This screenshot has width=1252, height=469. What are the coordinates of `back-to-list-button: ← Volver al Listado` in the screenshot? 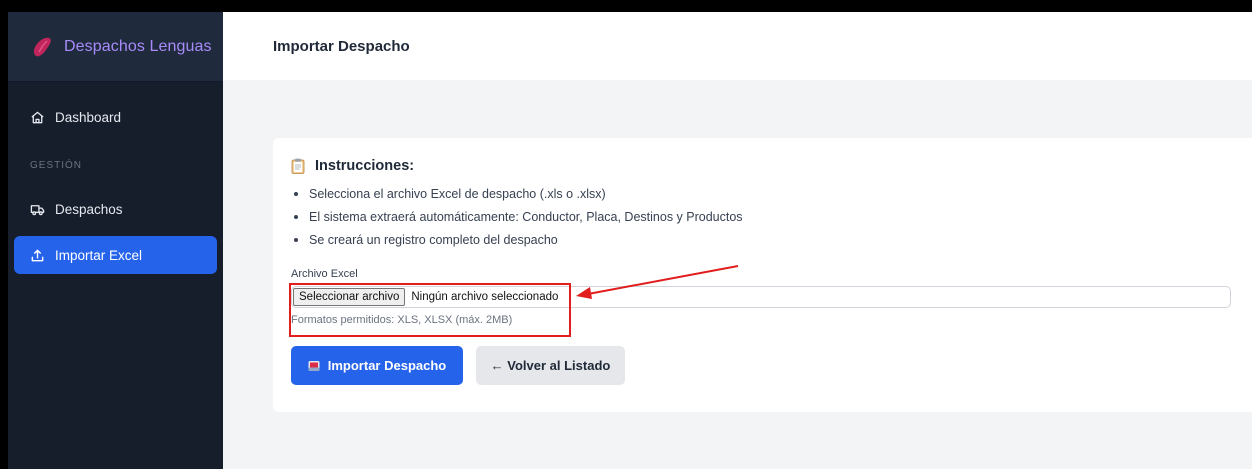 It's located at (550, 365).